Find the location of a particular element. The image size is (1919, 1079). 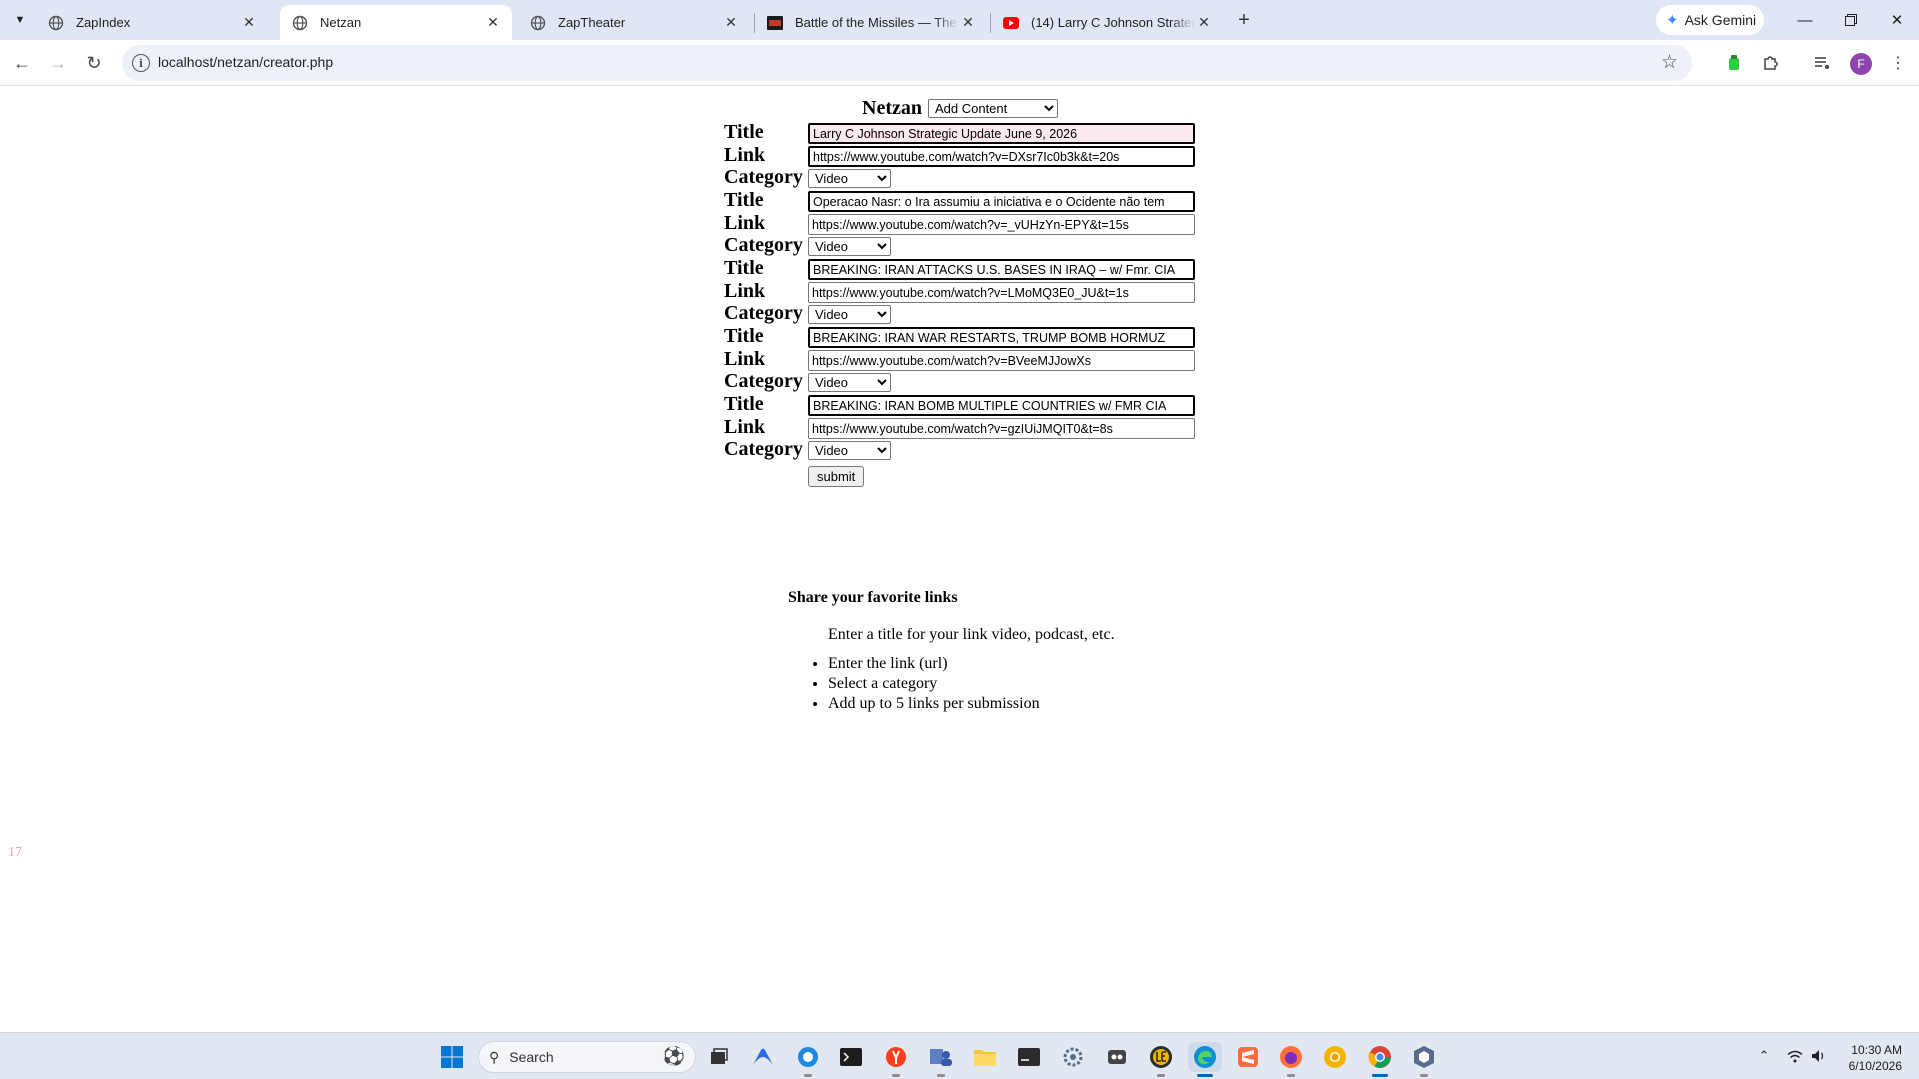

entry-4-title-row: Title is located at coordinates (964, 336).